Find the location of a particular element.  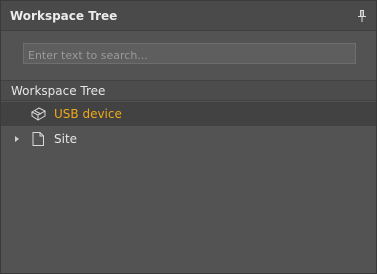

search-box is located at coordinates (189, 54).